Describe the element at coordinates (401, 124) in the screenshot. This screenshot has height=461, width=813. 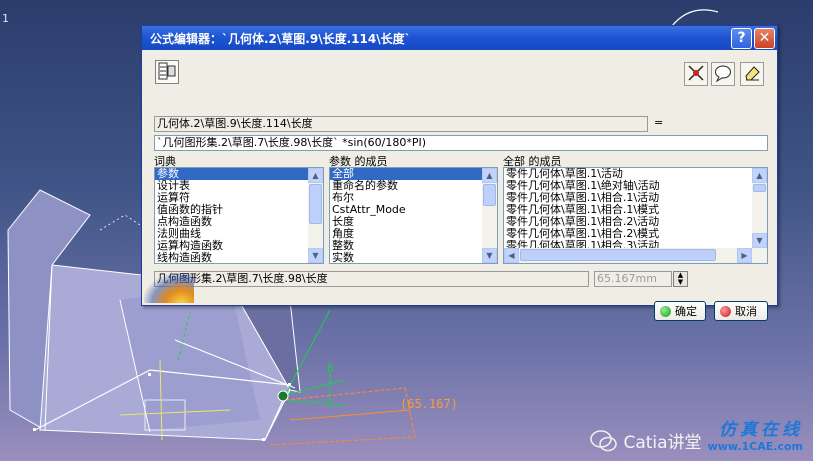
I see `target-parameter-field: 几何体.2\草图.9\长度.114\长度` at that location.